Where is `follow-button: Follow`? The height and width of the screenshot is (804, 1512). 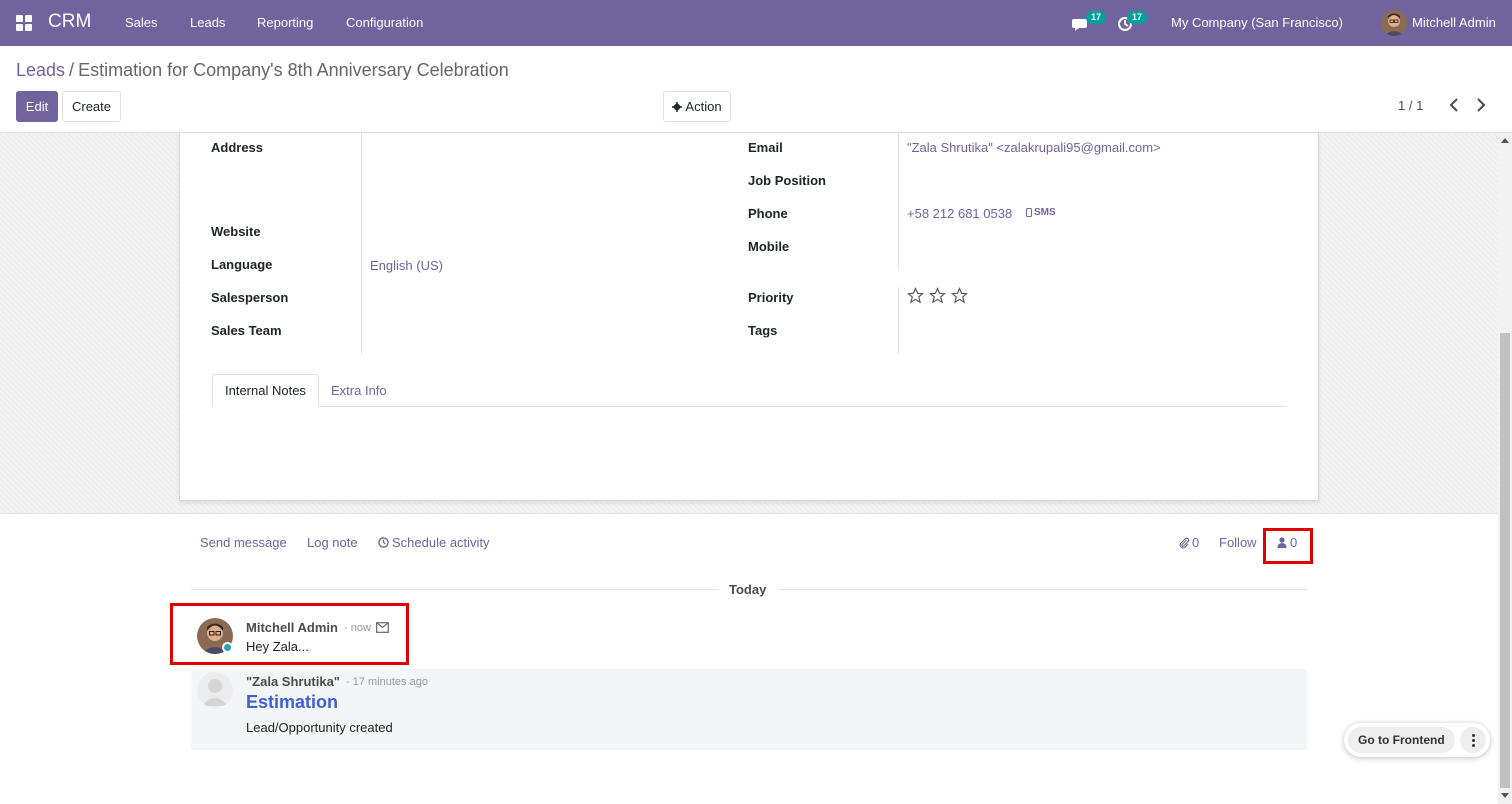 follow-button: Follow is located at coordinates (1238, 542).